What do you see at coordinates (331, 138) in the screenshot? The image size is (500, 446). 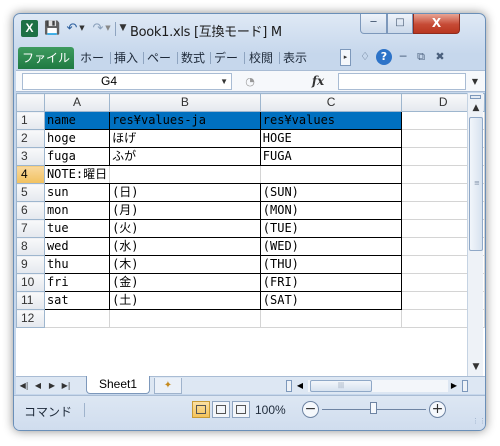 I see `cell-c2: HOGE` at bounding box center [331, 138].